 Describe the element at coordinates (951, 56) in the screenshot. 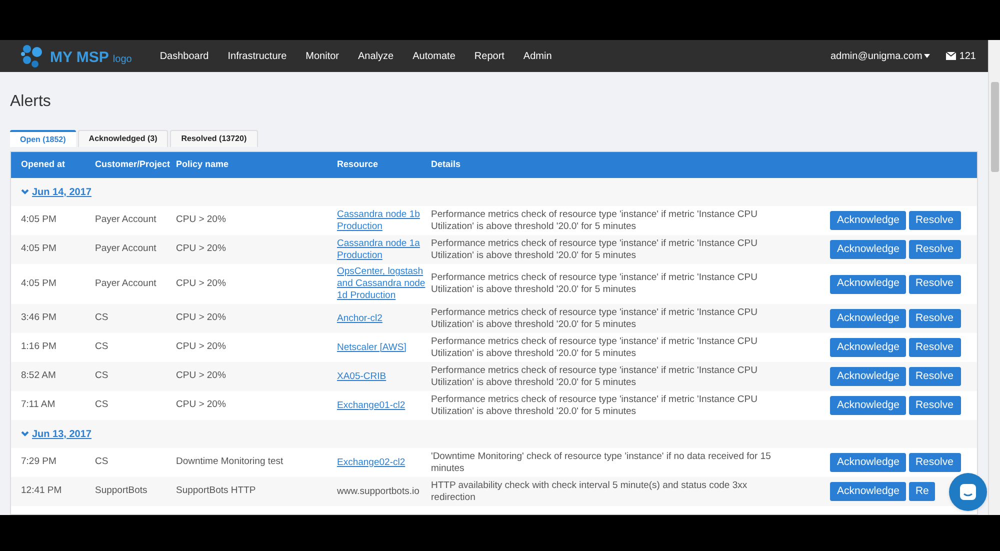

I see `envelope-icon` at that location.